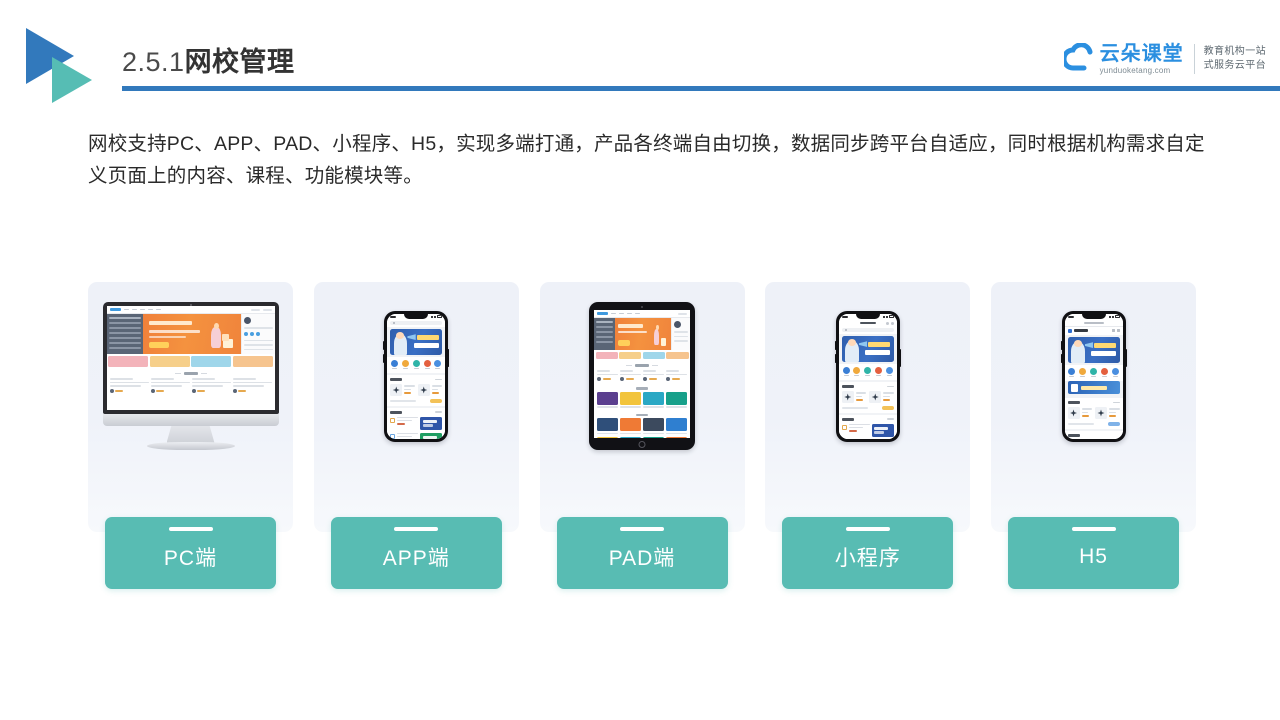 The width and height of the screenshot is (1280, 720). Describe the element at coordinates (868, 553) in the screenshot. I see `platform-label-miniprogram: 小程序` at that location.